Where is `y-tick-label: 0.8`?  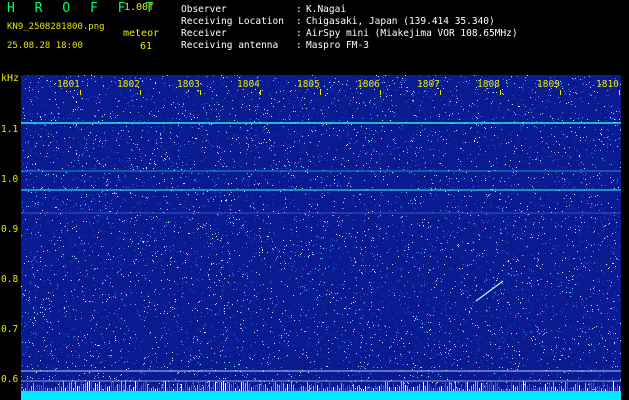 y-tick-label: 0.8 is located at coordinates (10, 279).